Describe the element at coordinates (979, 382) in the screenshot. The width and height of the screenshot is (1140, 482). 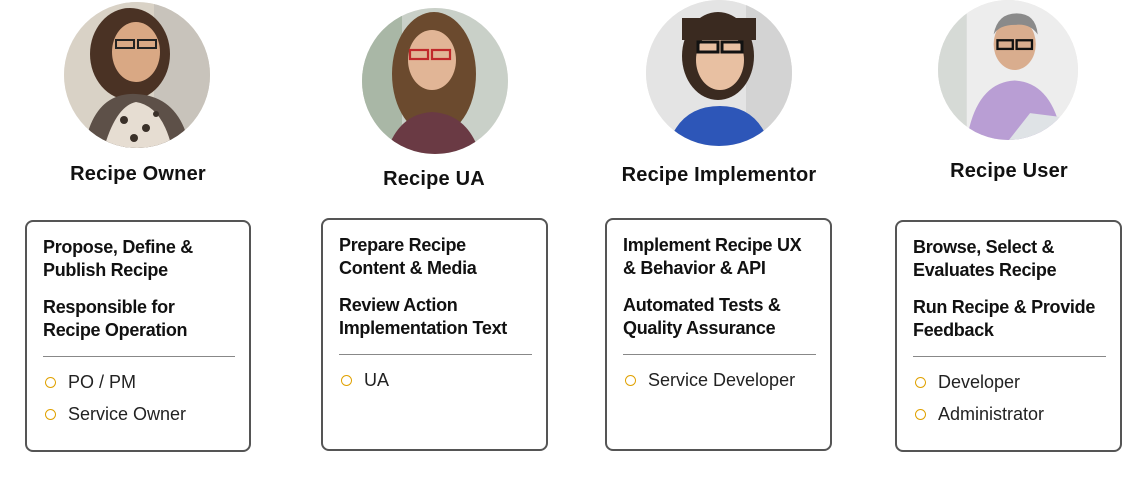
I see `member-label: Developer` at that location.